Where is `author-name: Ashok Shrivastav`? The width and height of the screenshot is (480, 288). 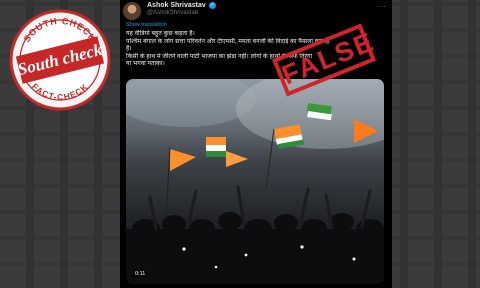
author-name: Ashok Shrivastav is located at coordinates (176, 5).